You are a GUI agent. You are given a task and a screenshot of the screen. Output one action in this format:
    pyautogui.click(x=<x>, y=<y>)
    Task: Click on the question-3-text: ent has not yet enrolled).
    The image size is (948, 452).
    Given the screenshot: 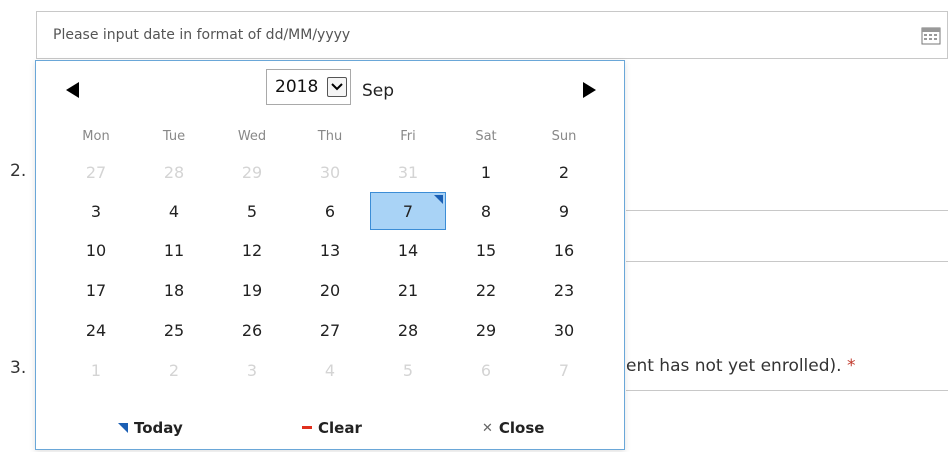 What is the action you would take?
    pyautogui.click(x=734, y=366)
    